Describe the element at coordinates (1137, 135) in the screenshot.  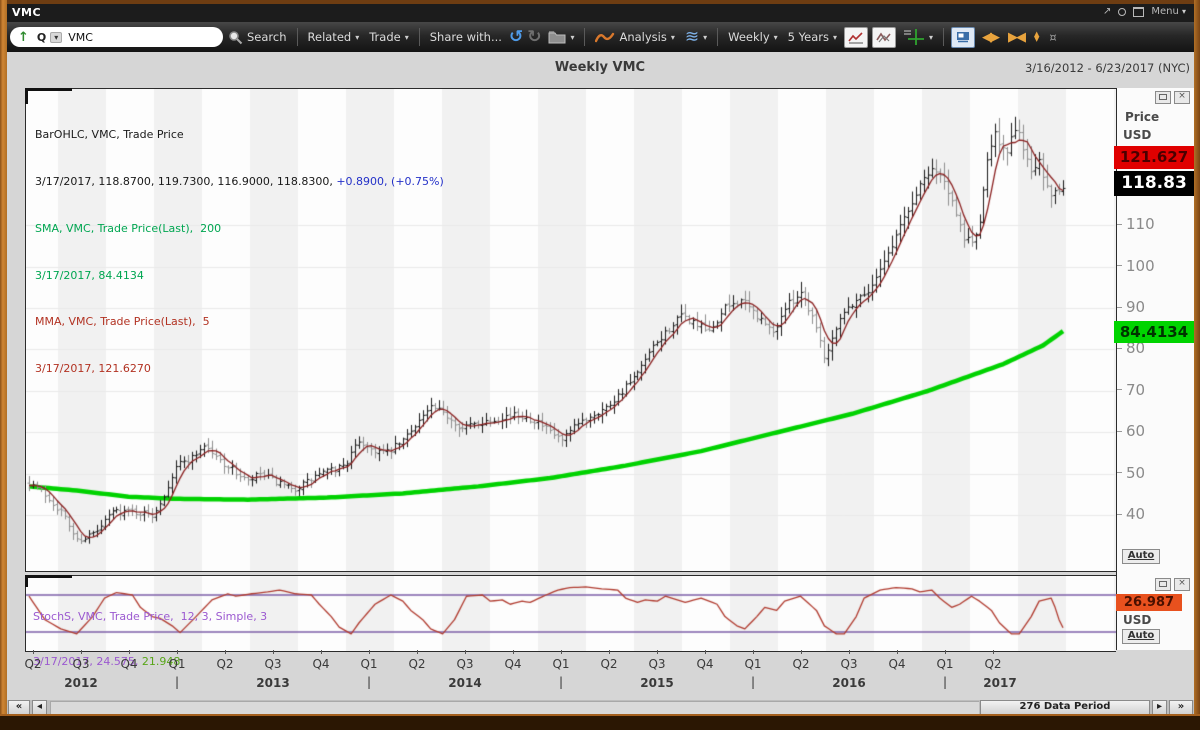
I see `axis-currency-label: USD` at that location.